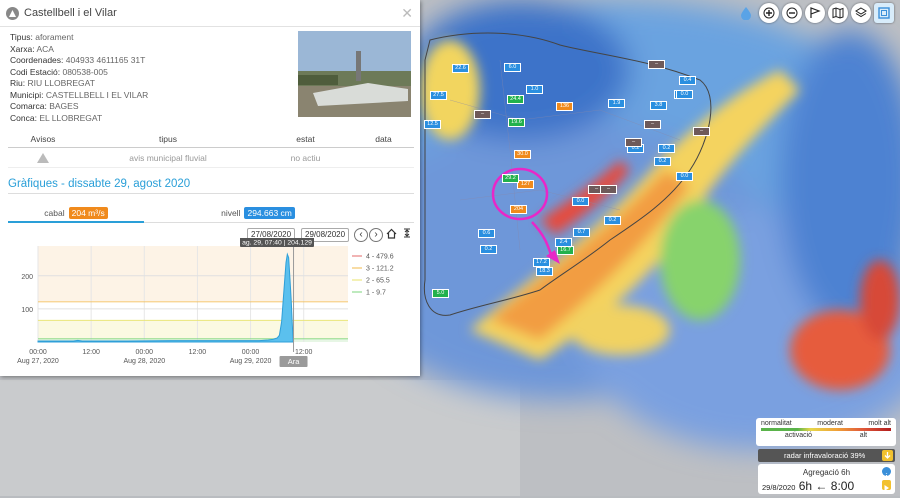 The image size is (900, 498). I want to click on station-marker: 17.2, so click(541, 262).